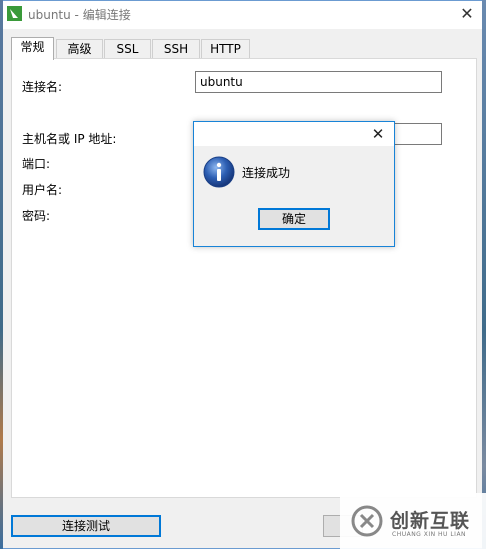  Describe the element at coordinates (294, 134) in the screenshot. I see `dialog-title-bar: ✕` at that location.